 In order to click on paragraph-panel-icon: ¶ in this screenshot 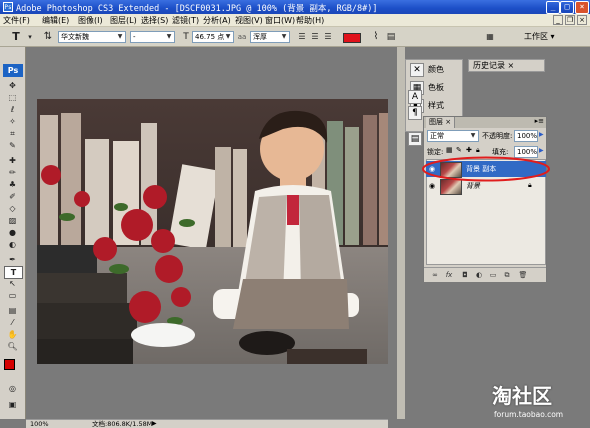, I will do `click(415, 113)`.